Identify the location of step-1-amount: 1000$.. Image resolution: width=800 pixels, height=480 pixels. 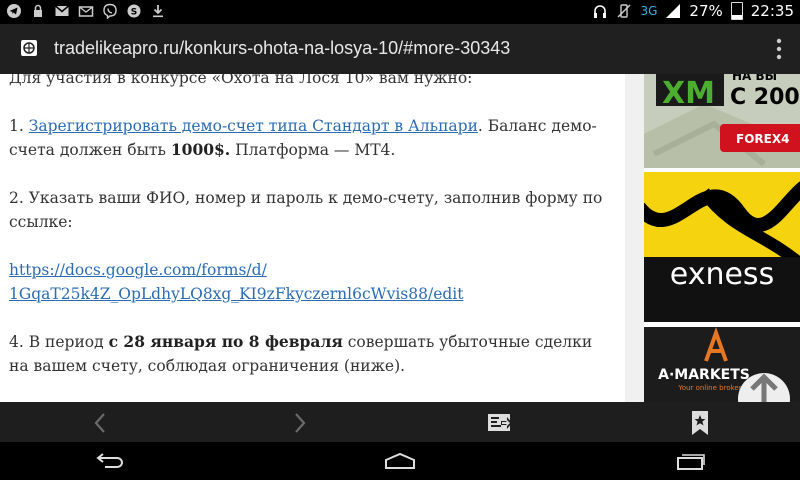
(200, 149).